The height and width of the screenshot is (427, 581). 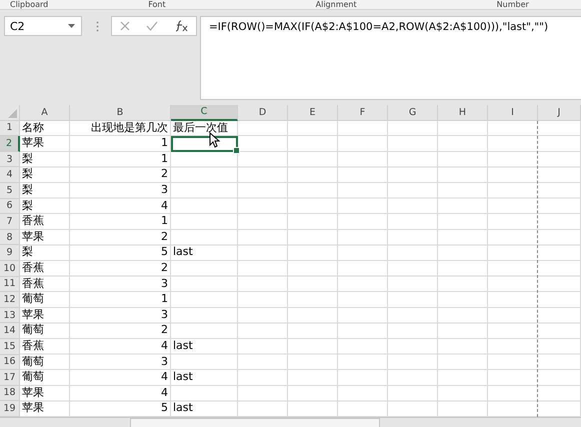 I want to click on formula-input-field: =IF(ROW()=MAX(IF(A$2:A$100=A2,ROW(A$2:A$100))),"last",""), so click(x=390, y=58).